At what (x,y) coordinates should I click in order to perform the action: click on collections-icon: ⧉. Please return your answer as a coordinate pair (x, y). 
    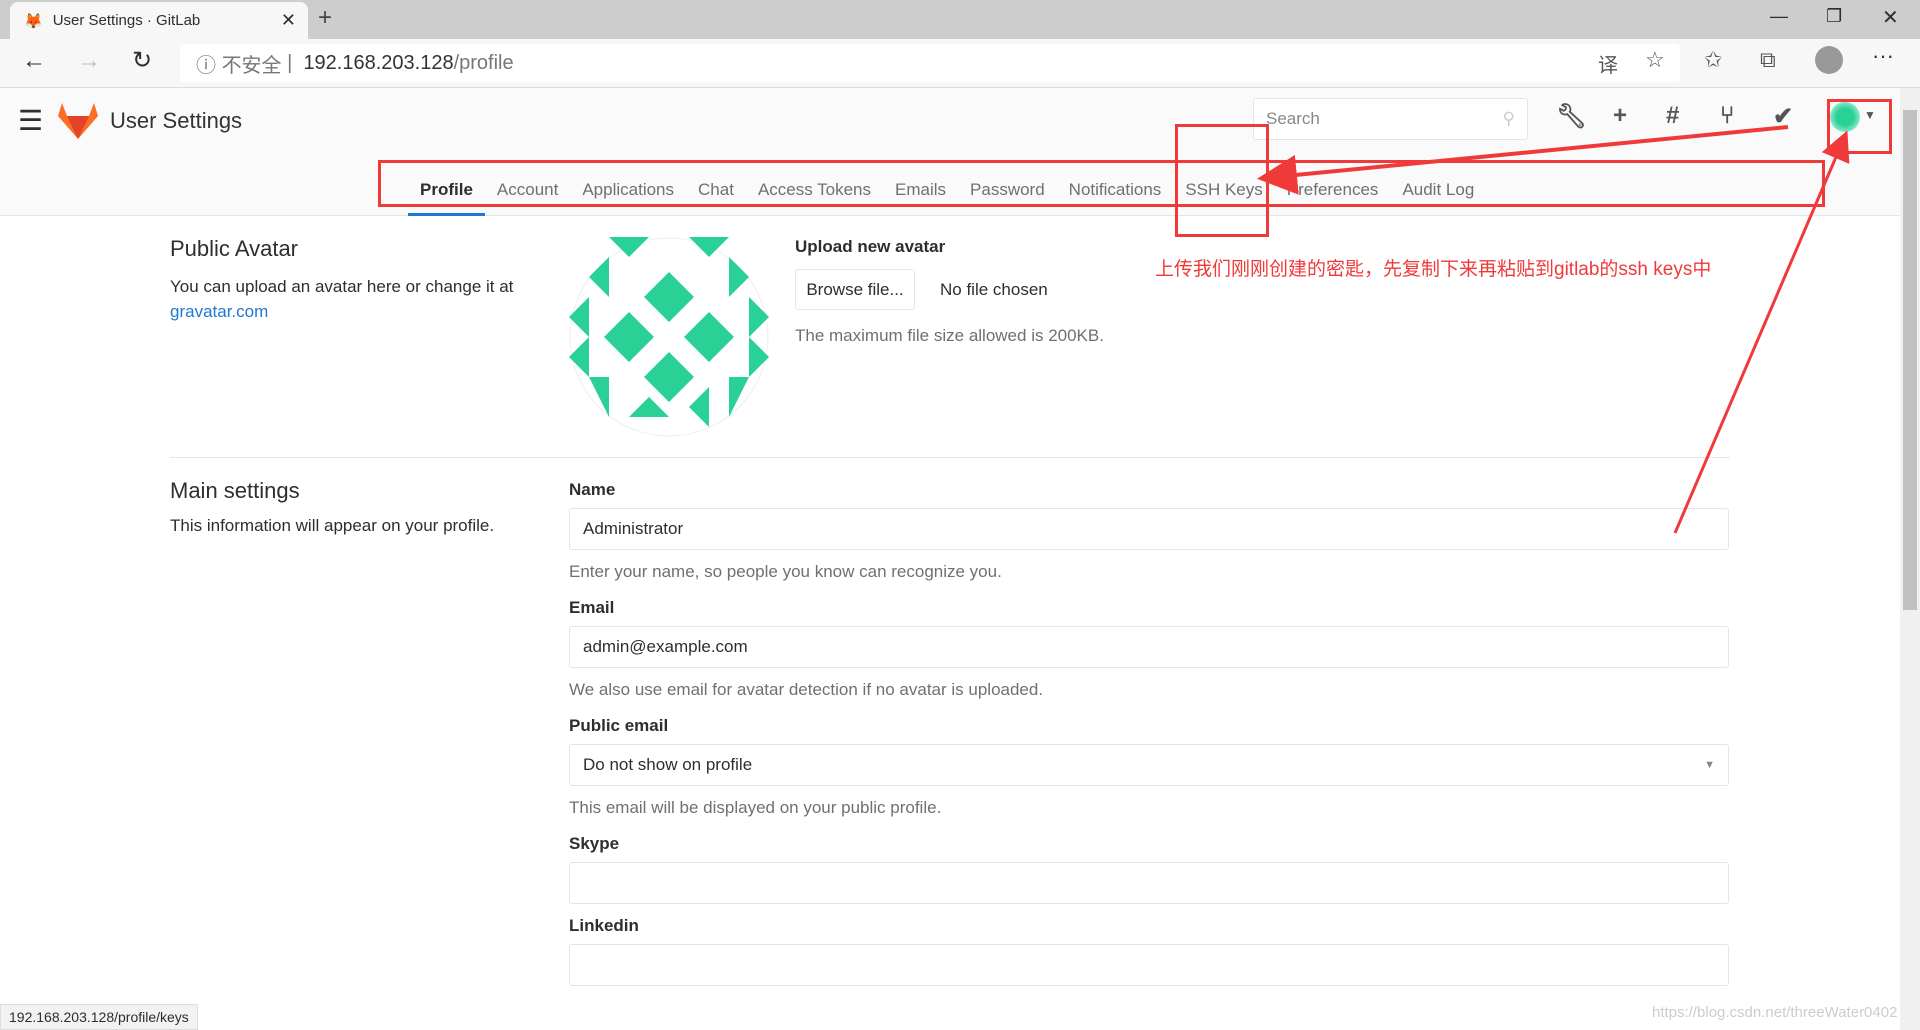
    Looking at the image, I should click on (1768, 60).